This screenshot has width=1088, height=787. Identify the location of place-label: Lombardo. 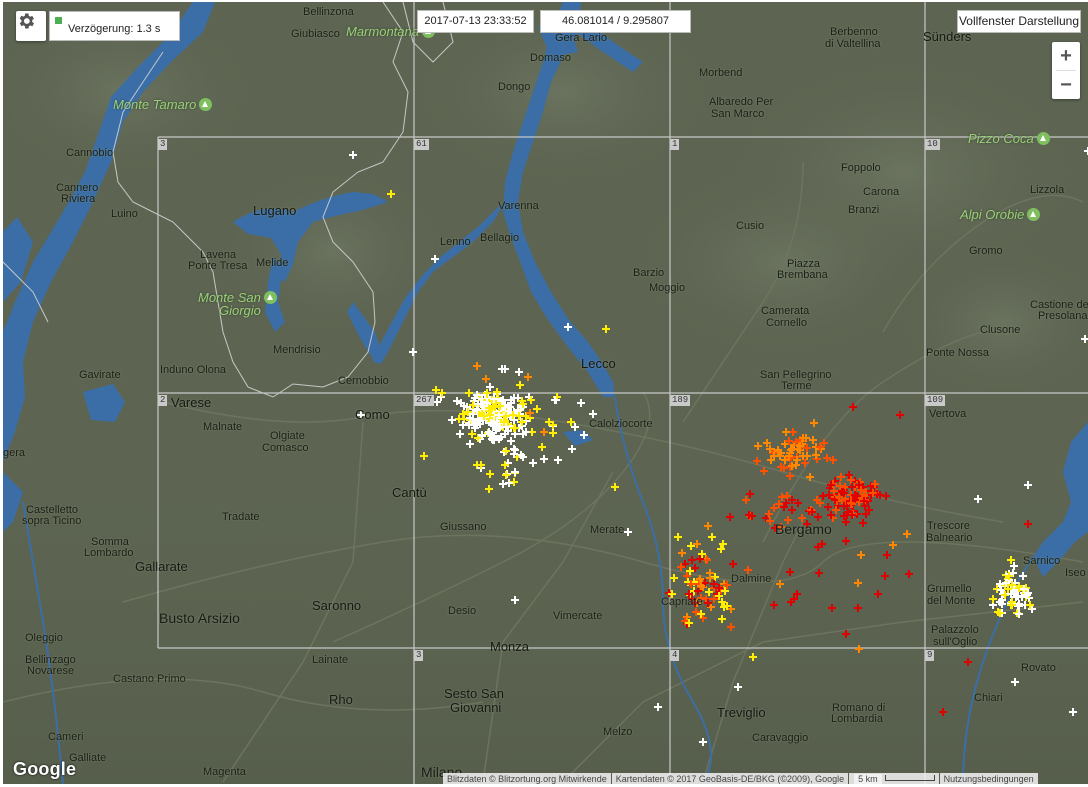
(109, 553).